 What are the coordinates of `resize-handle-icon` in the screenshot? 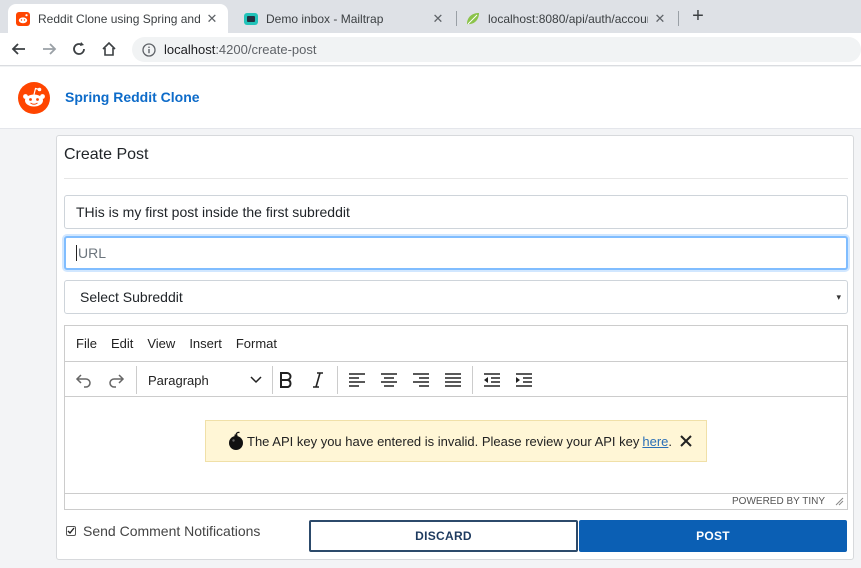 It's located at (839, 501).